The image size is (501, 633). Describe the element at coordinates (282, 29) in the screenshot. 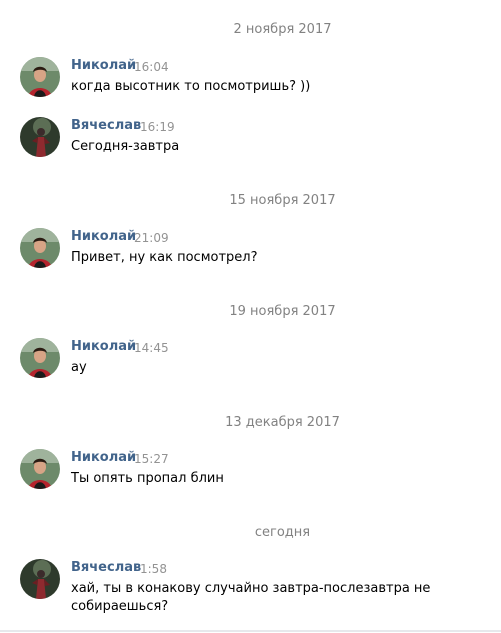

I see `date-separator: 2 ноября 2017` at that location.